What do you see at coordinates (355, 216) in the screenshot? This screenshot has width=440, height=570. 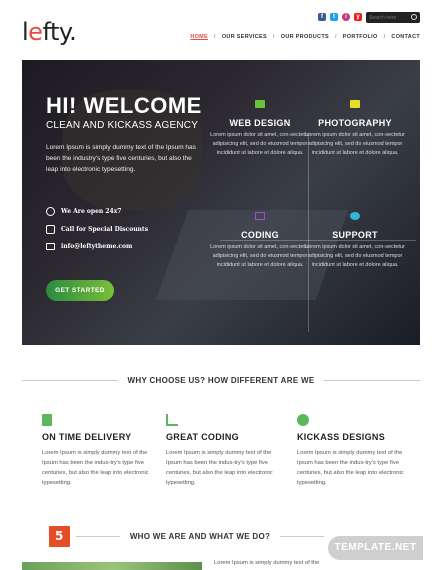 I see `chat-icon` at bounding box center [355, 216].